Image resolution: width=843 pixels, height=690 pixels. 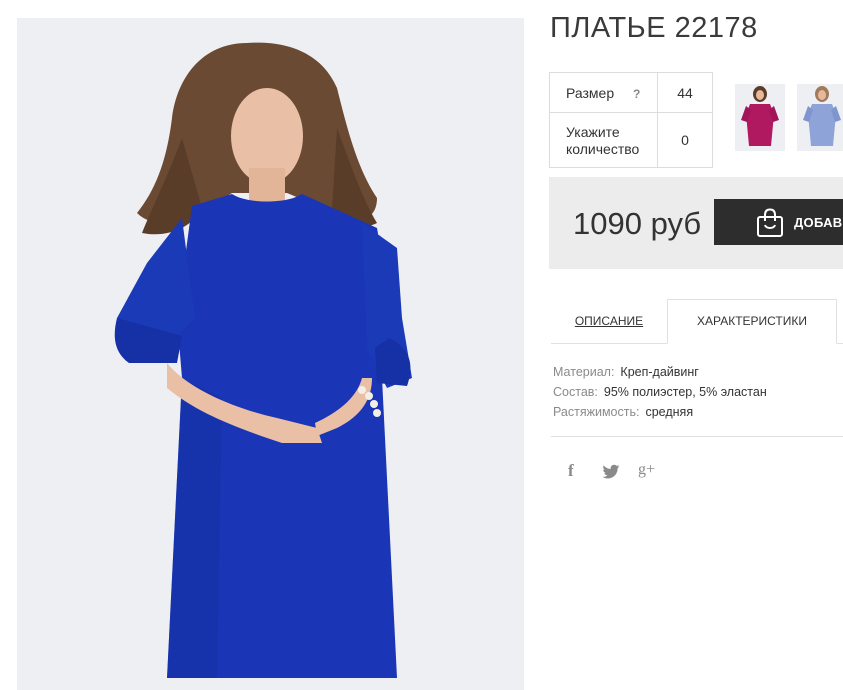 I want to click on quantity-input: 0, so click(x=685, y=140).